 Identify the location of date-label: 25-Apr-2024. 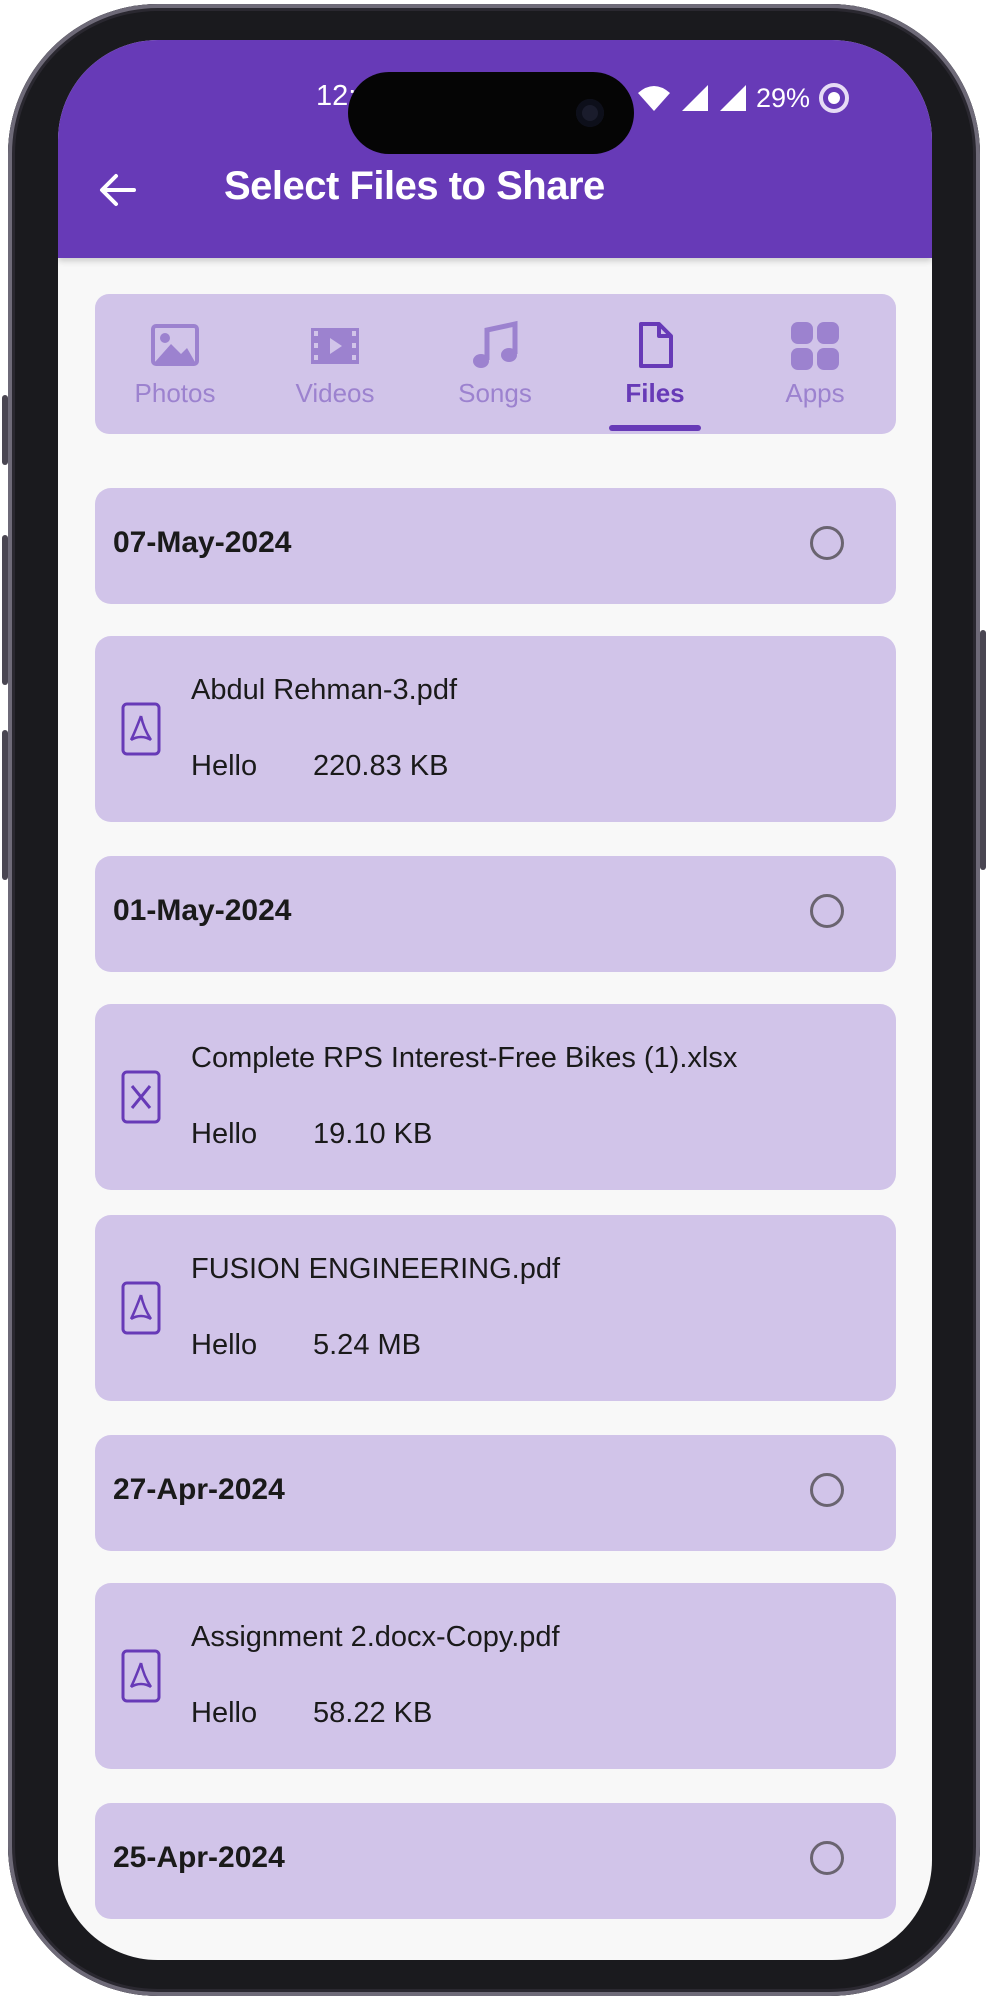
(199, 1857).